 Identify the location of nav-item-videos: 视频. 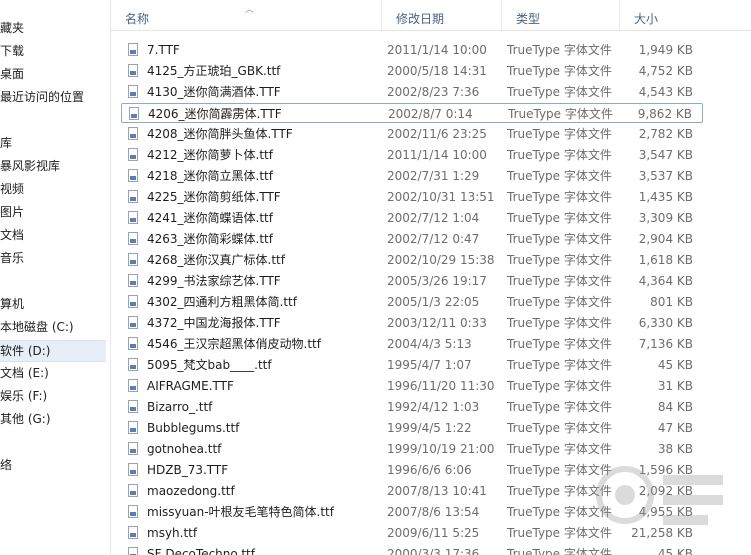
(52, 189).